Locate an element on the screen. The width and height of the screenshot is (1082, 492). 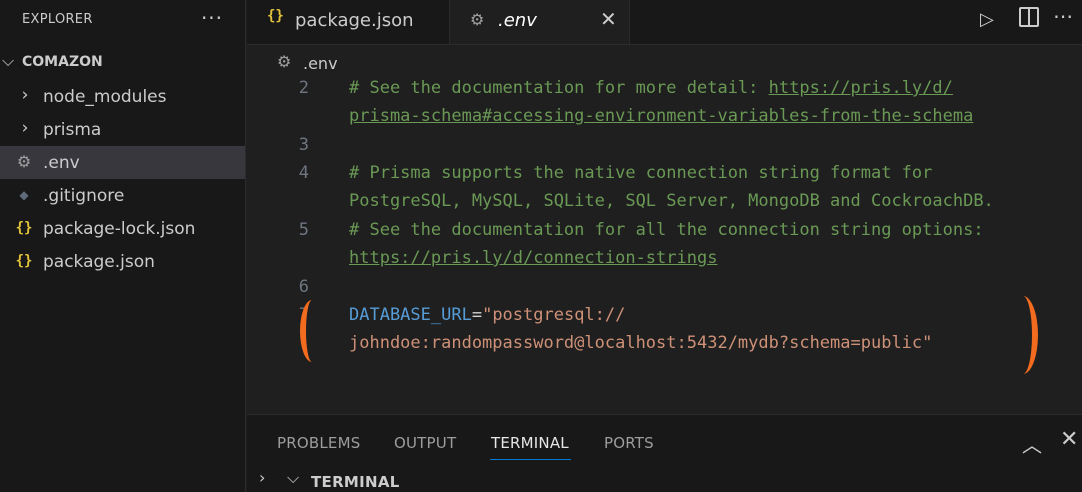
tab-terminal: TERMINAL is located at coordinates (530, 443).